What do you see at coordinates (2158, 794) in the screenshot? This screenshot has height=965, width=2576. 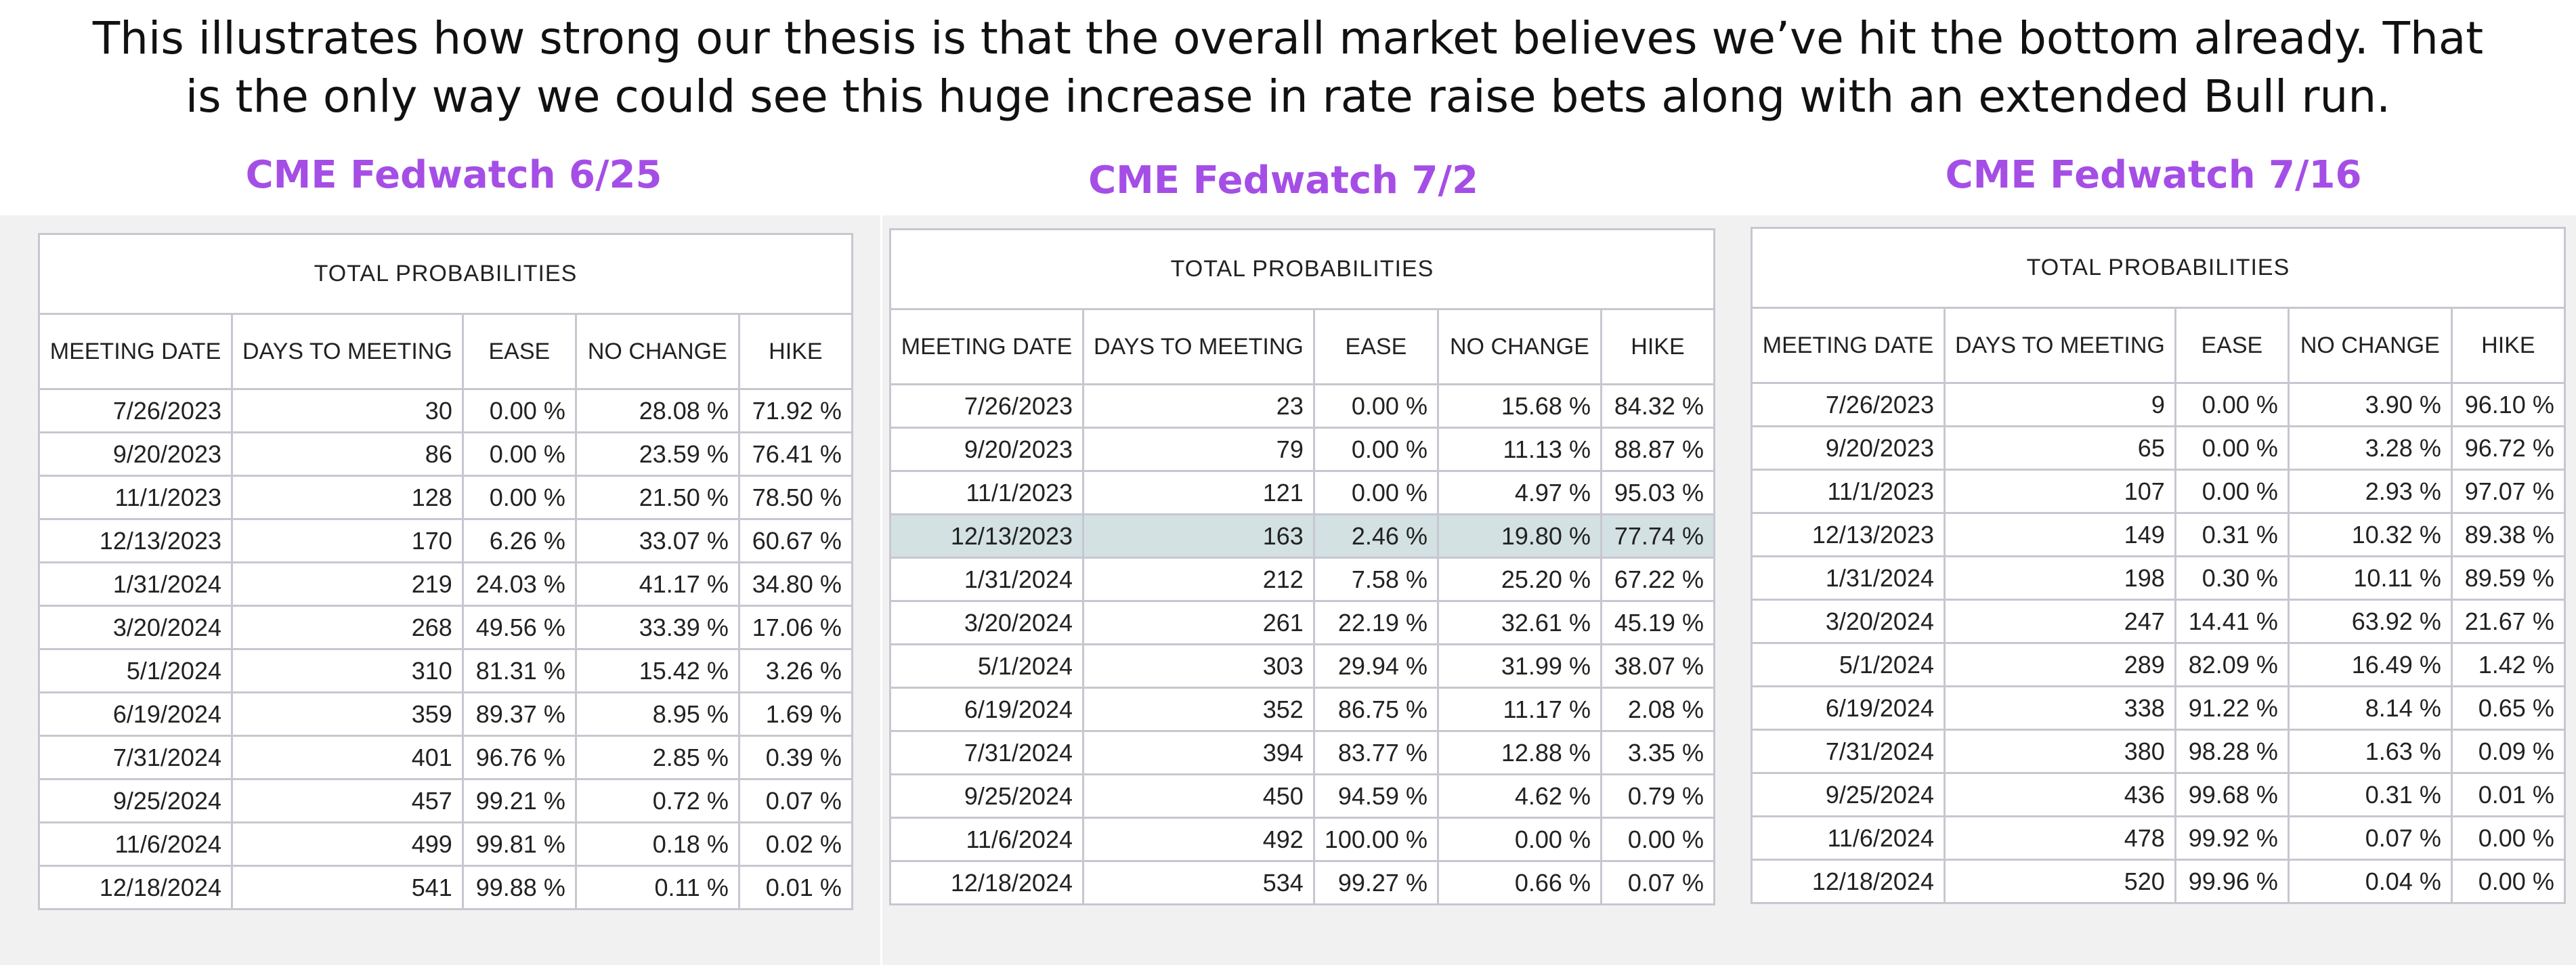 I see `table-row: 9/25/2024 436 99.68 % 0.31 % 0.01 %` at bounding box center [2158, 794].